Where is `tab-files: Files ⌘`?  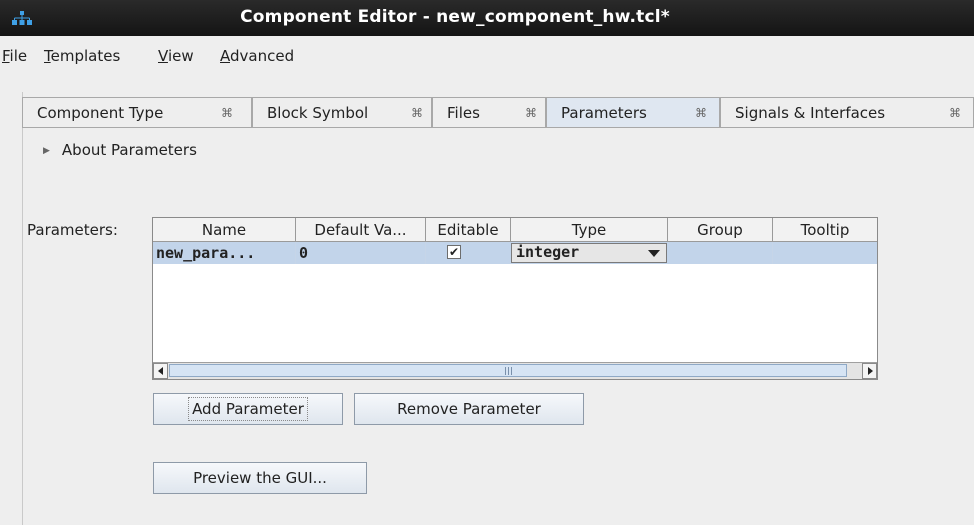 tab-files: Files ⌘ is located at coordinates (489, 112).